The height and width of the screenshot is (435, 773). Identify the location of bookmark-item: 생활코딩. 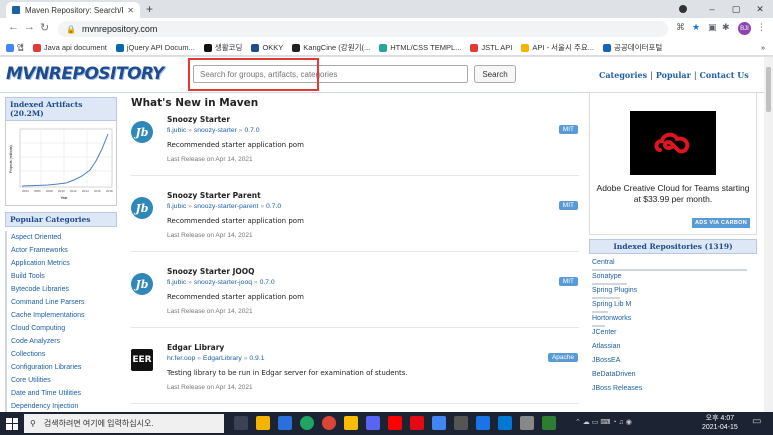
(222, 47).